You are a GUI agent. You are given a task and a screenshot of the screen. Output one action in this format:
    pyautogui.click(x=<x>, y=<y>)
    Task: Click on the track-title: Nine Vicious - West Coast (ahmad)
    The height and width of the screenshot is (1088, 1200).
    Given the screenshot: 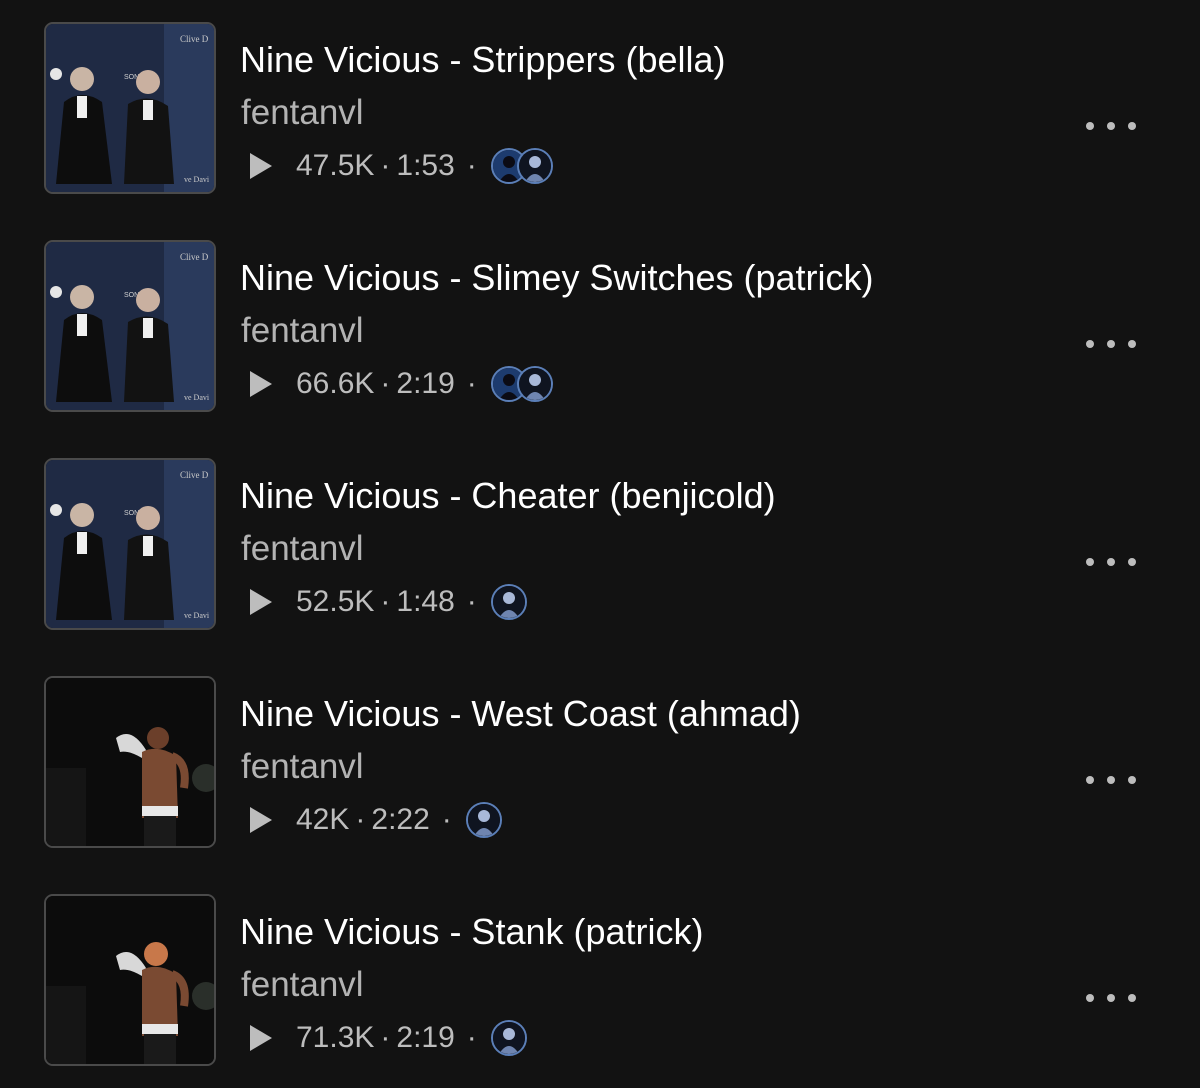 What is the action you would take?
    pyautogui.click(x=520, y=714)
    